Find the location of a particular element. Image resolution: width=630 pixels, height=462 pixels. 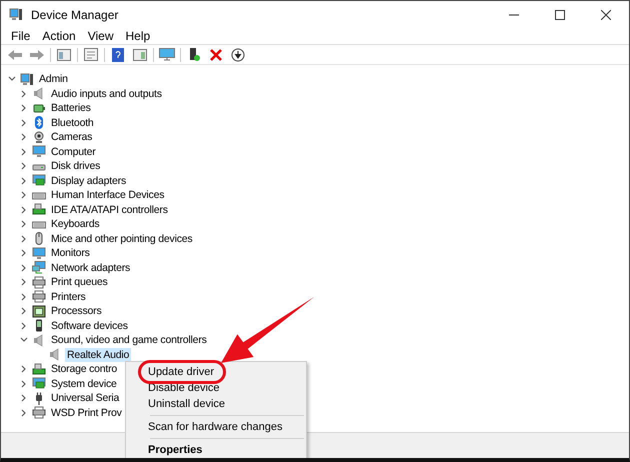

properties-button is located at coordinates (91, 54).